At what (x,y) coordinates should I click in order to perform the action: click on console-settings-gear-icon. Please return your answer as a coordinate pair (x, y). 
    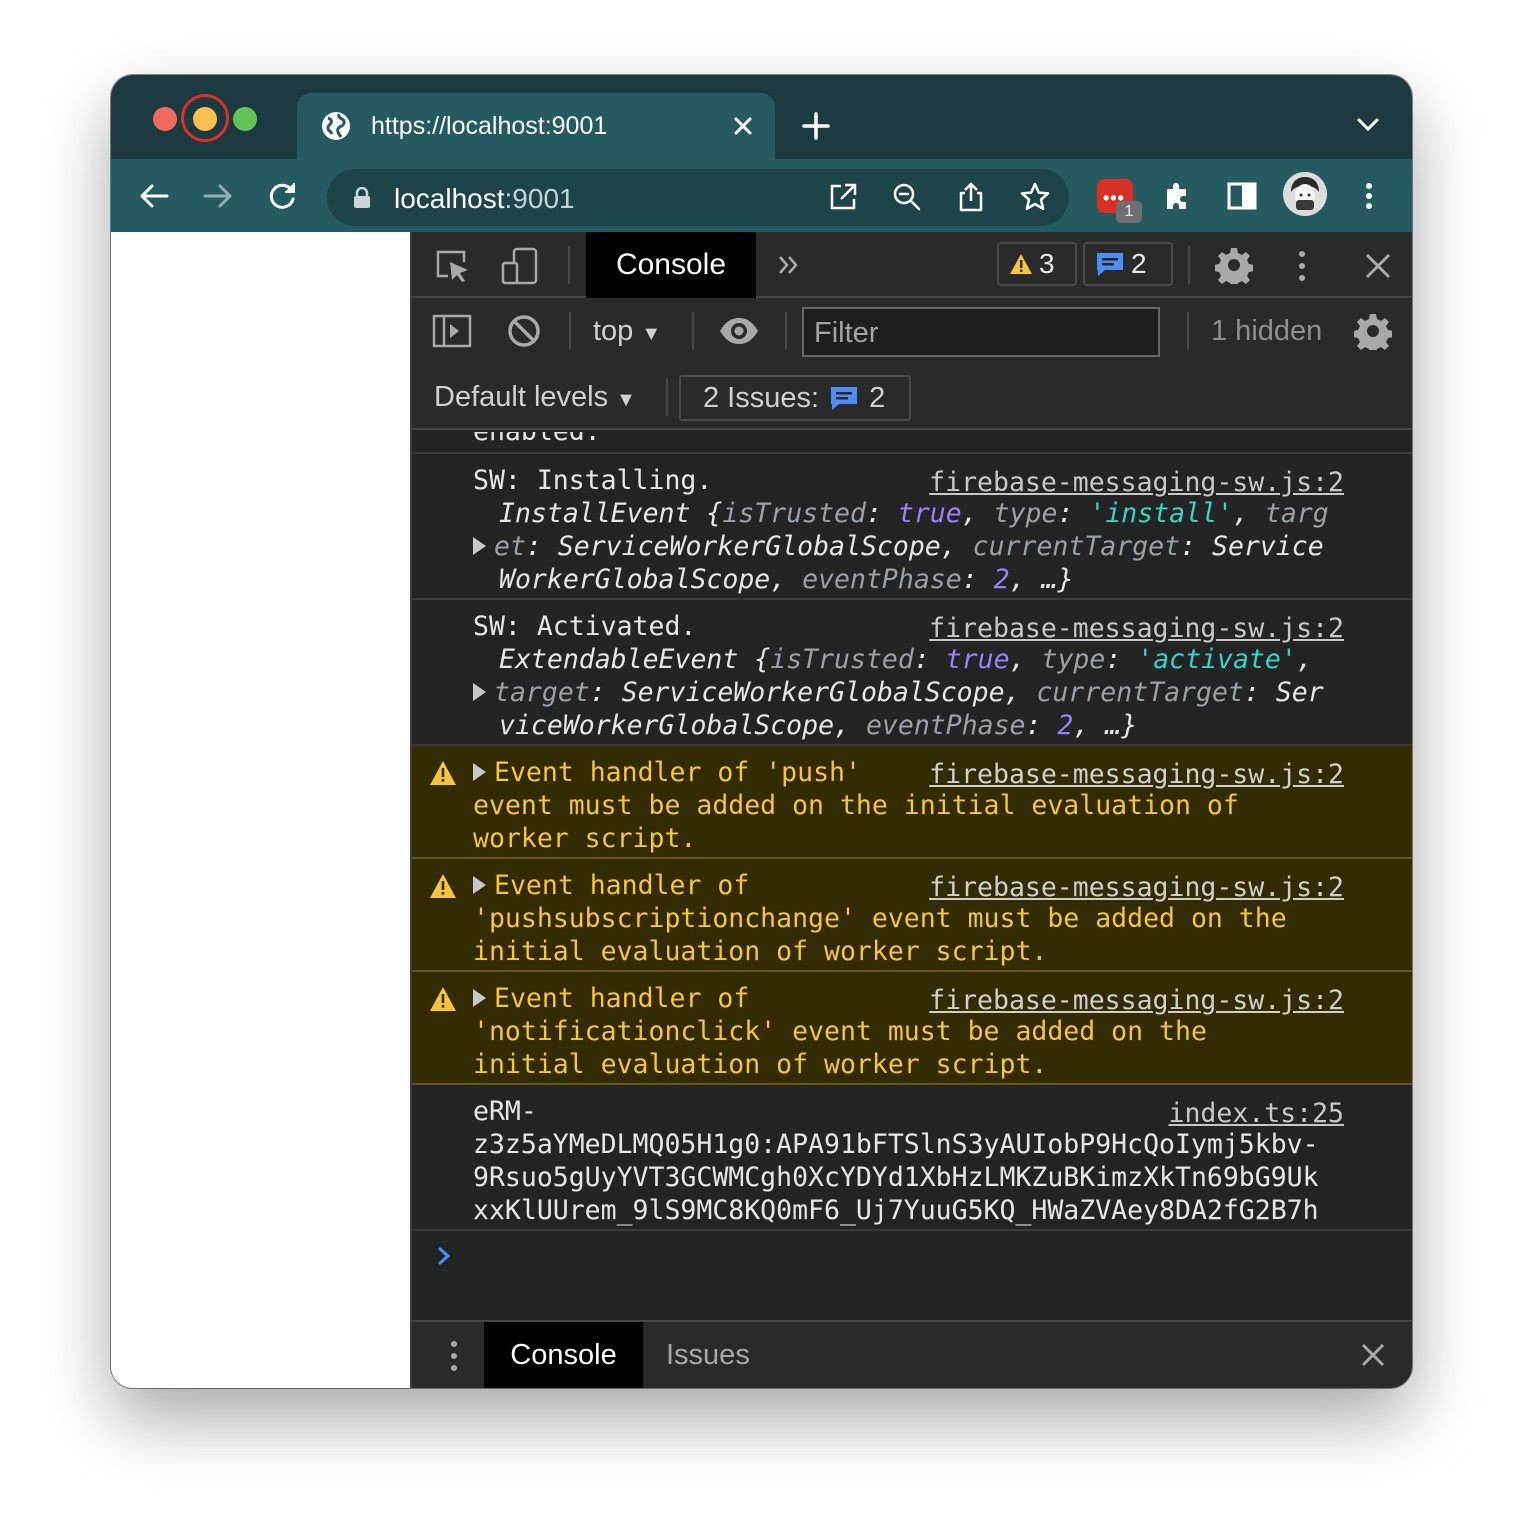
    Looking at the image, I should click on (1373, 331).